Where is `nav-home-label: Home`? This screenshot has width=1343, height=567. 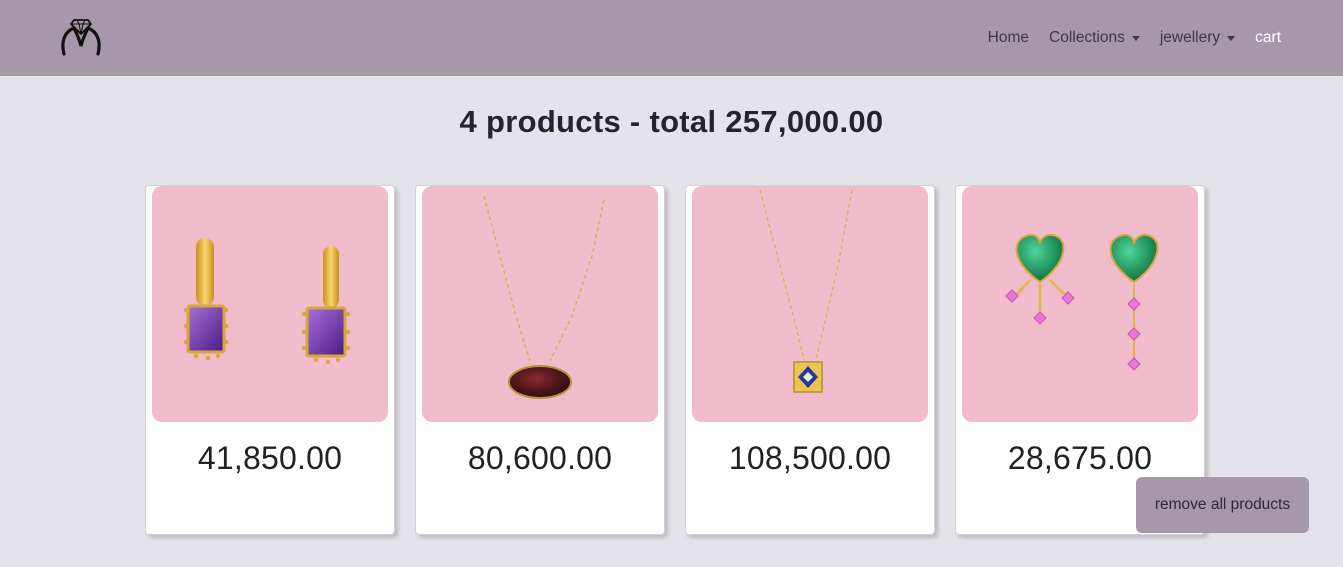 nav-home-label: Home is located at coordinates (1008, 37).